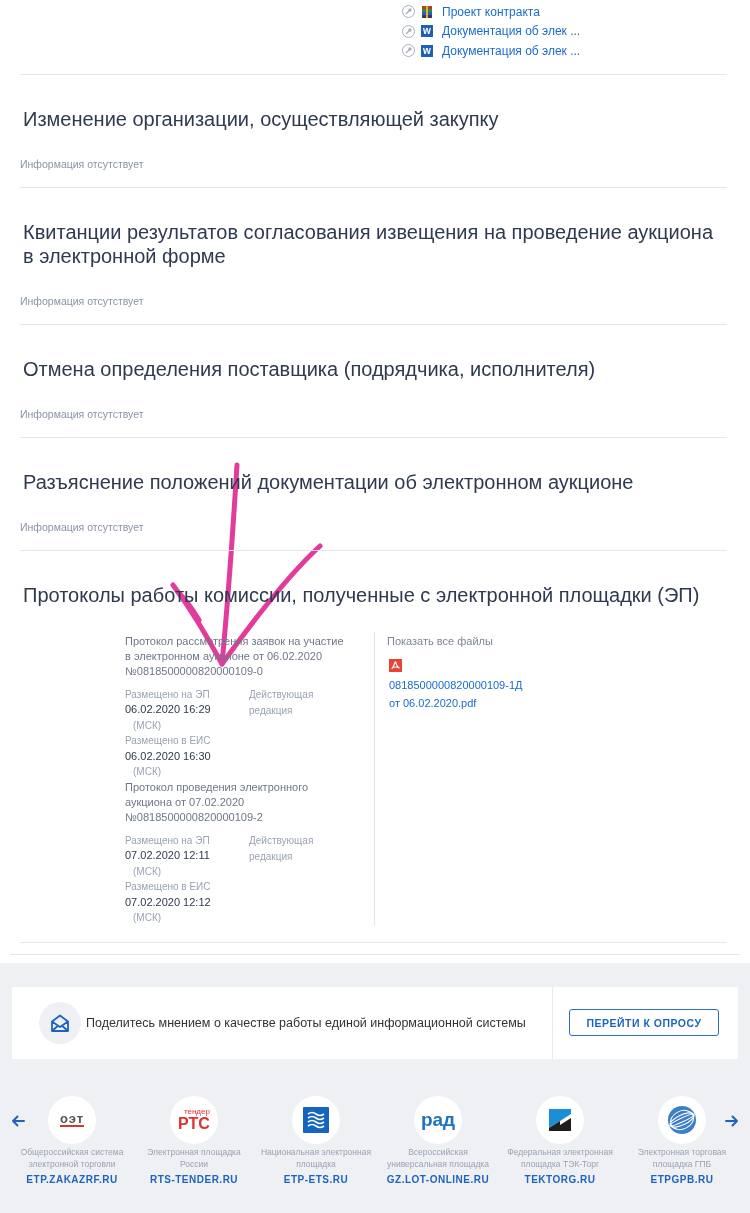  I want to click on platform-description: Электронная торговая площадка ГПБ, so click(682, 1157).